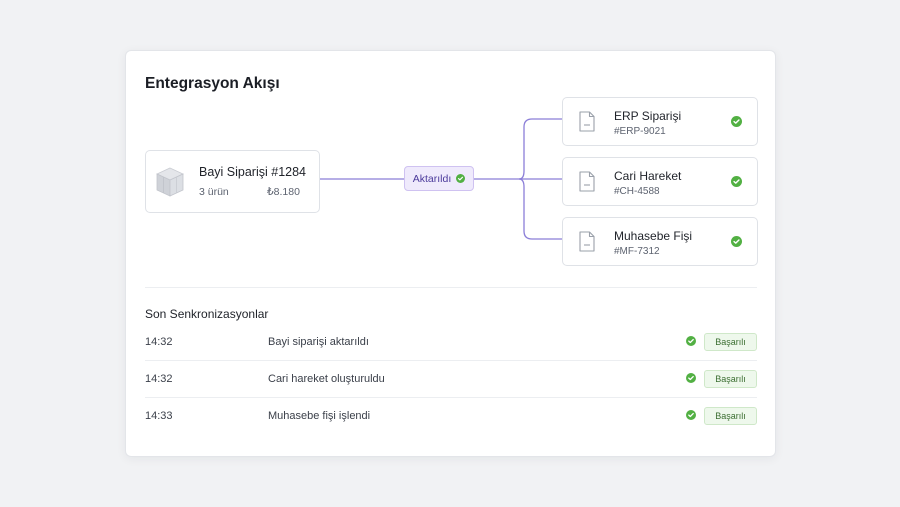 This screenshot has width=900, height=507. What do you see at coordinates (648, 176) in the screenshot?
I see `target-name: Cari Hareket` at bounding box center [648, 176].